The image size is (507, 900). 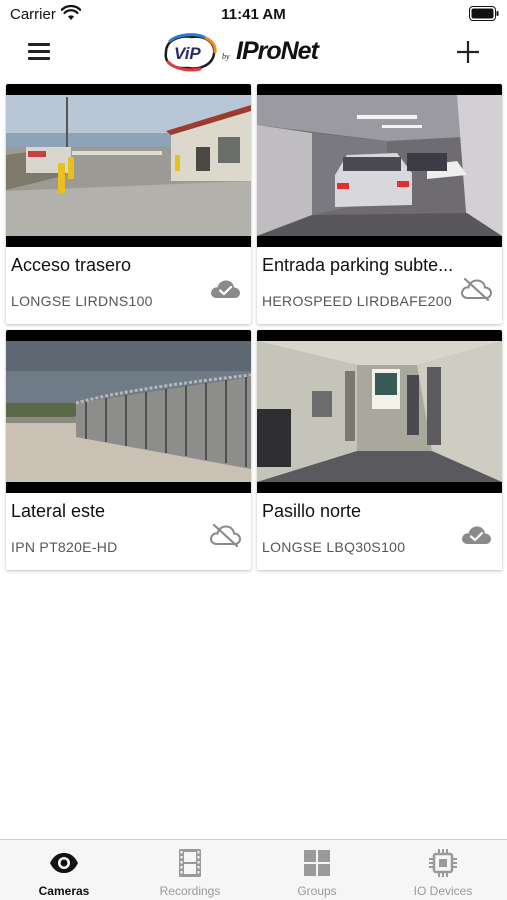 What do you see at coordinates (82, 301) in the screenshot?
I see `camera-model: LONGSE LIRDNS100` at bounding box center [82, 301].